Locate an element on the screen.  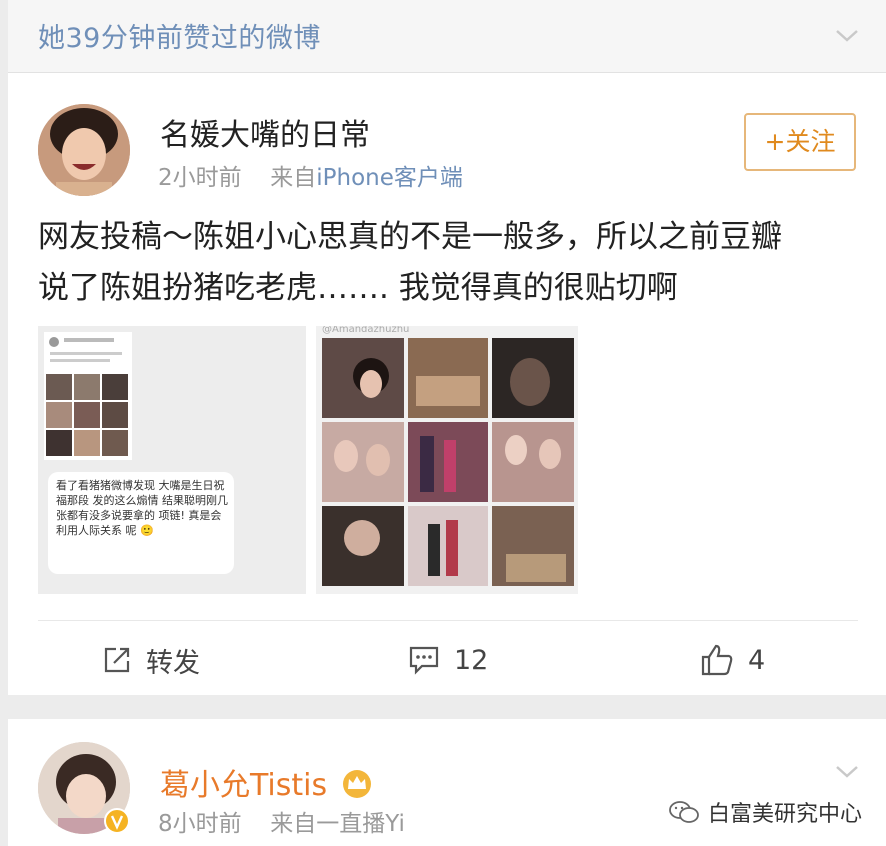
post-time: 2小时前 is located at coordinates (200, 178).